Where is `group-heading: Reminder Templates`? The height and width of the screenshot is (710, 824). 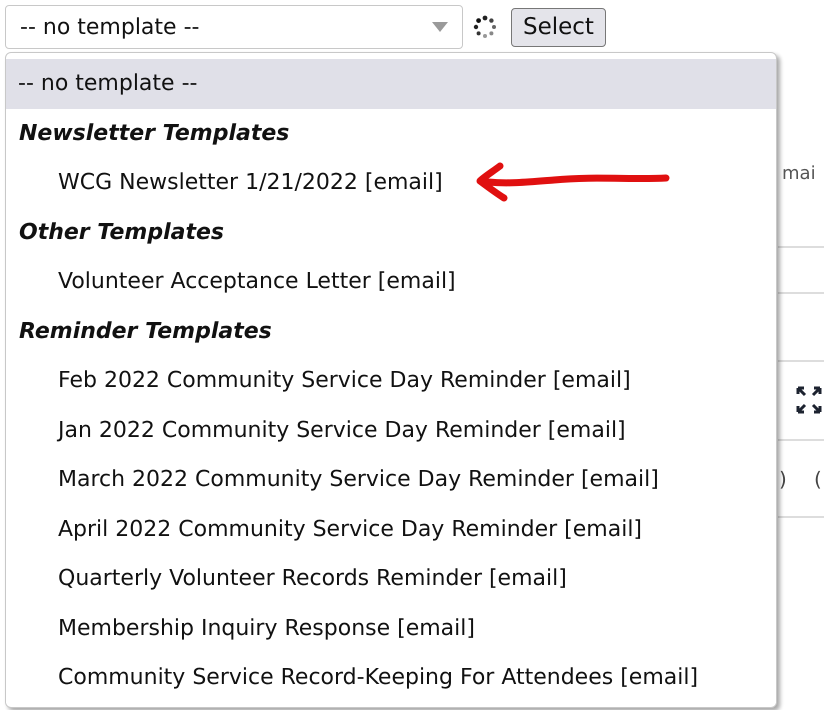 group-heading: Reminder Templates is located at coordinates (145, 332).